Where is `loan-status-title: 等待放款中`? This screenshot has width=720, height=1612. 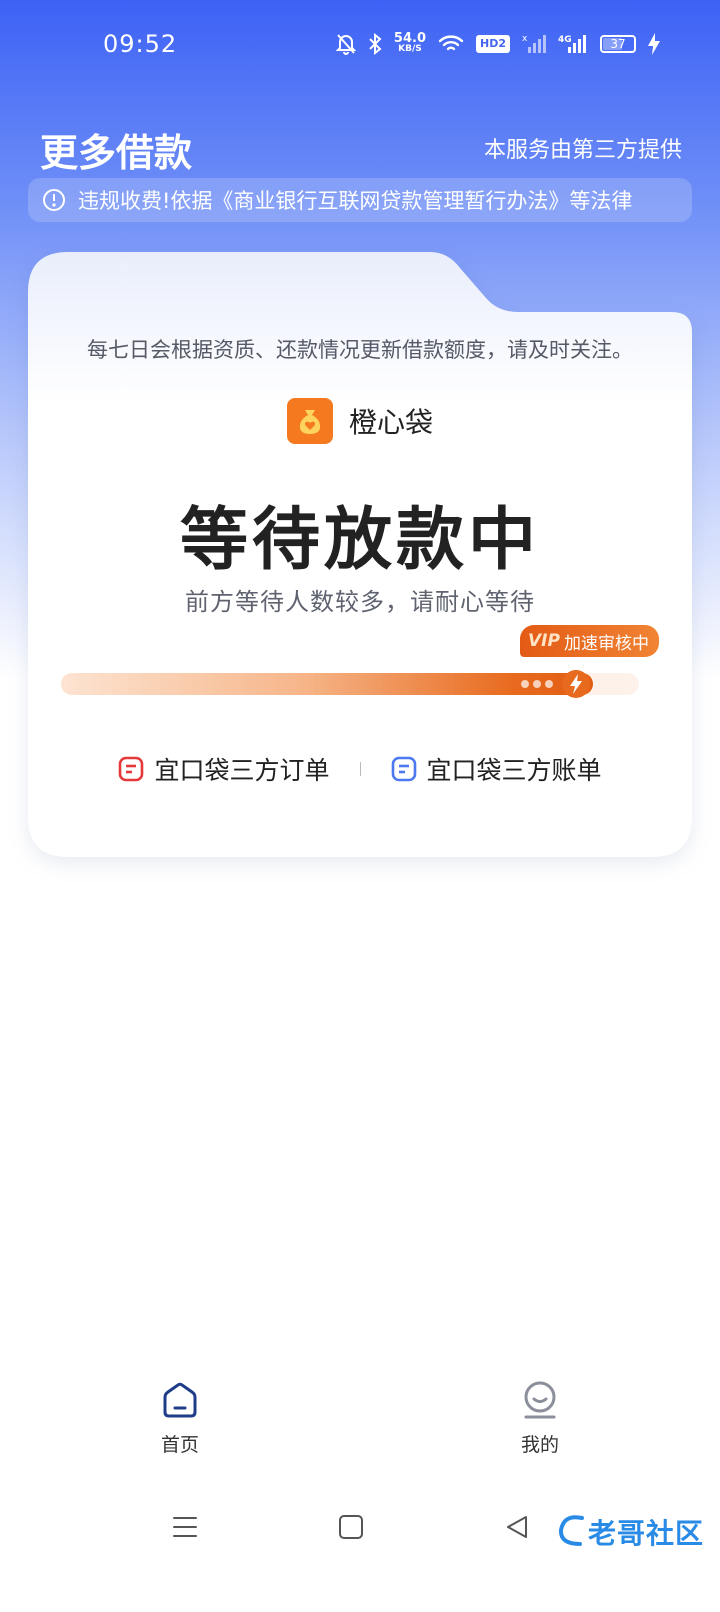 loan-status-title: 等待放款中 is located at coordinates (359, 540).